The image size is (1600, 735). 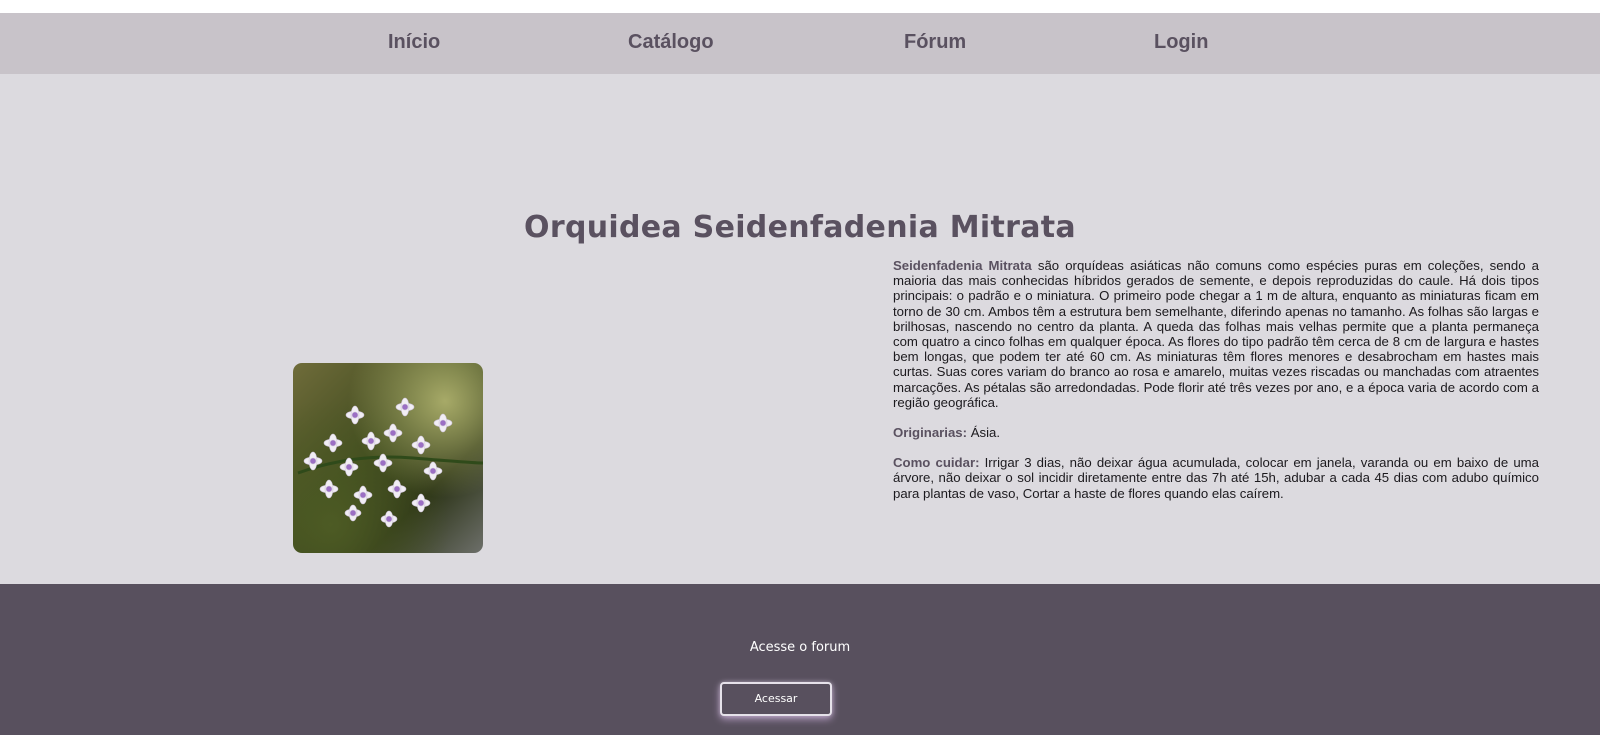 What do you see at coordinates (984, 433) in the screenshot?
I see `origin-value: Ásia.` at bounding box center [984, 433].